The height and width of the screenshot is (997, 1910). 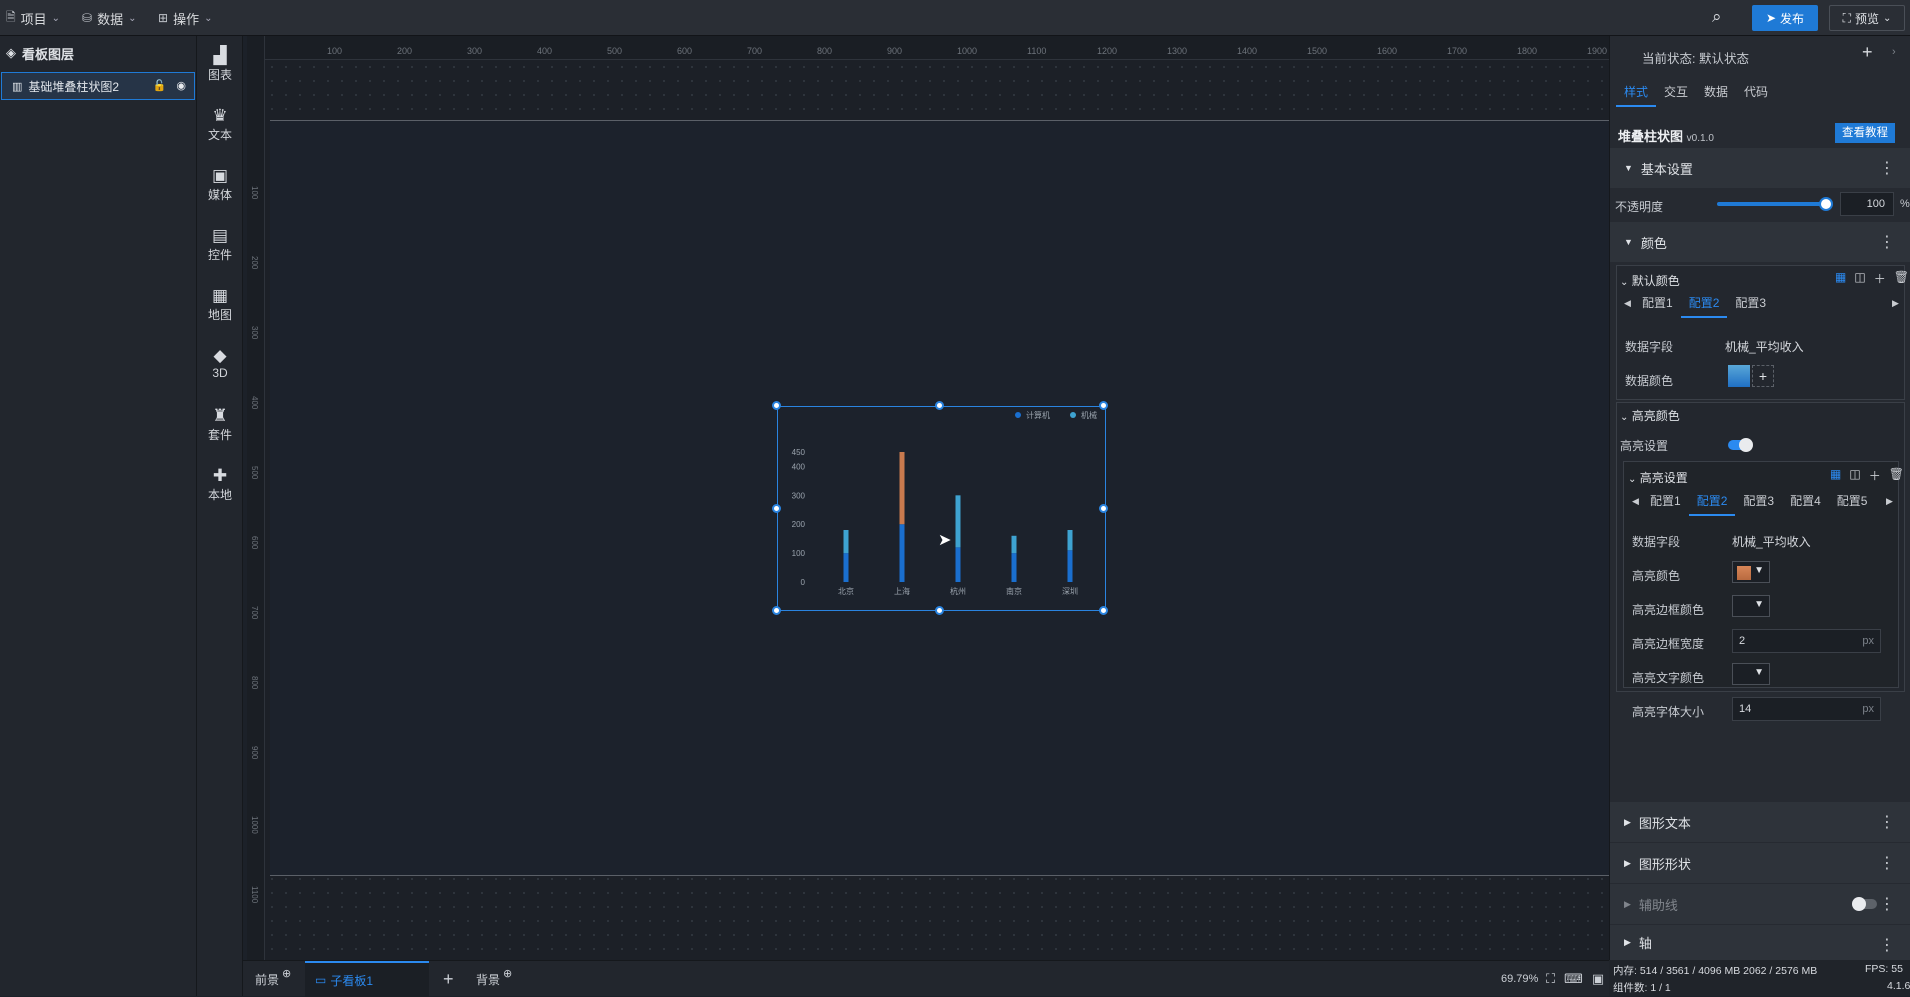 I want to click on data-menu: ⛁ 数据 ⌄, so click(x=109, y=18).